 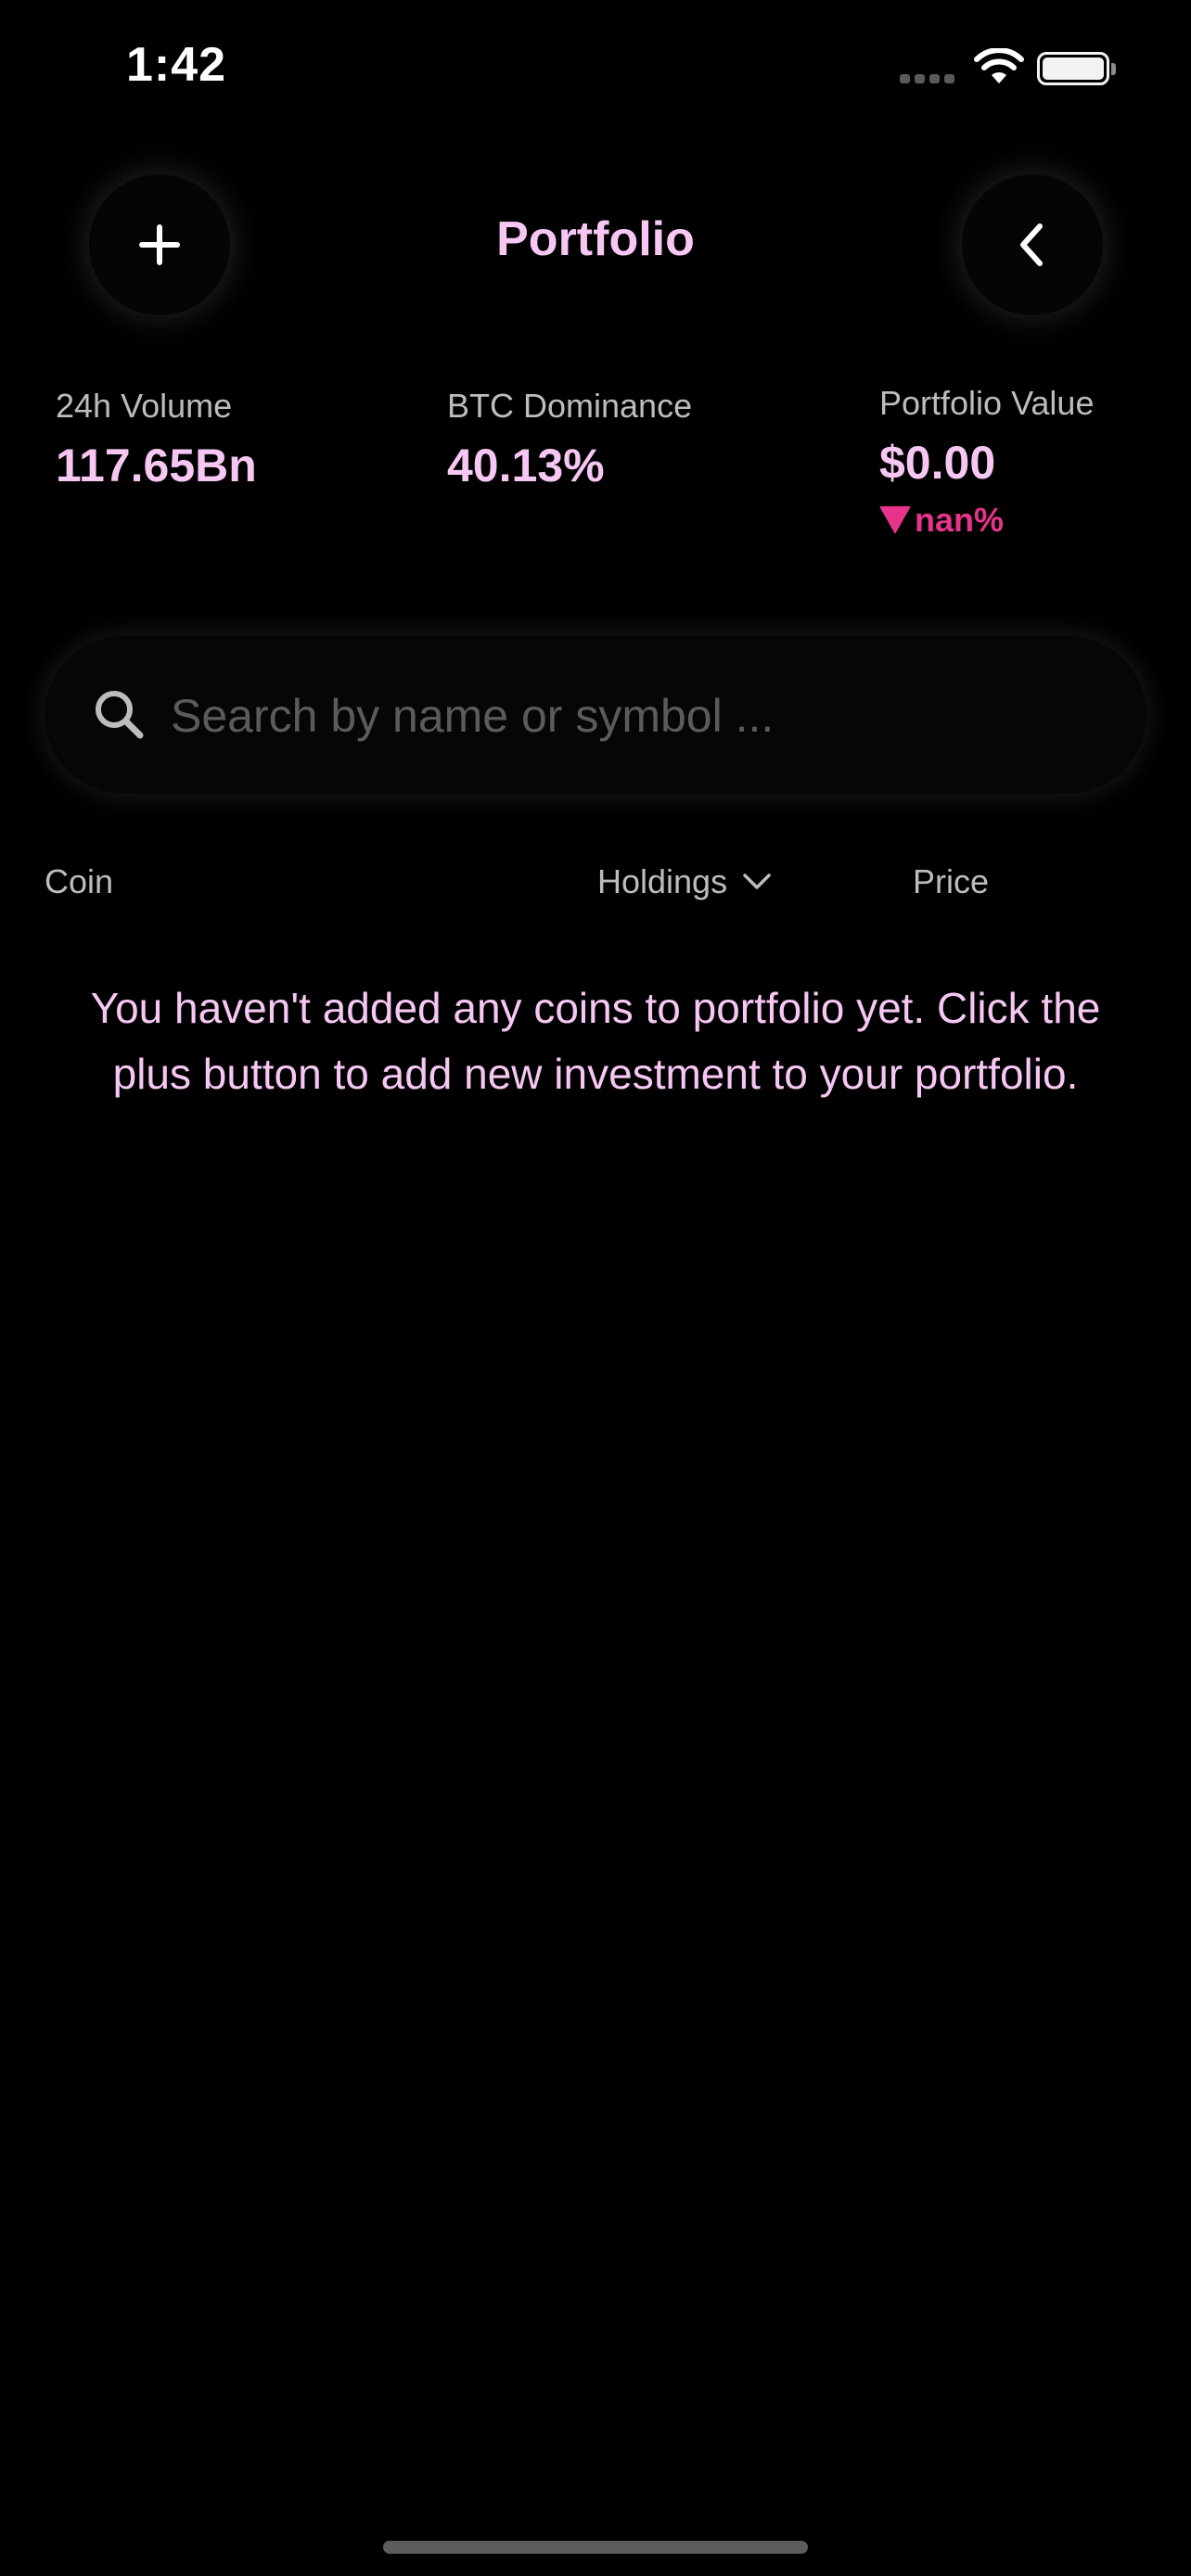 What do you see at coordinates (177, 65) in the screenshot?
I see `status-time: 1:42` at bounding box center [177, 65].